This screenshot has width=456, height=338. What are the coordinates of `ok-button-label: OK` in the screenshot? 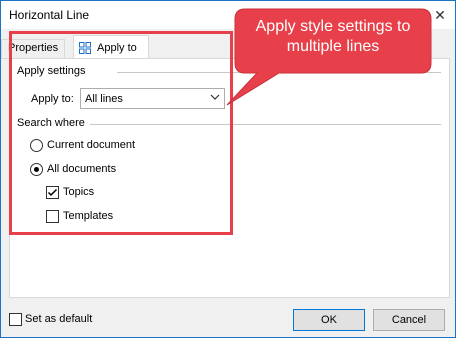 It's located at (329, 320).